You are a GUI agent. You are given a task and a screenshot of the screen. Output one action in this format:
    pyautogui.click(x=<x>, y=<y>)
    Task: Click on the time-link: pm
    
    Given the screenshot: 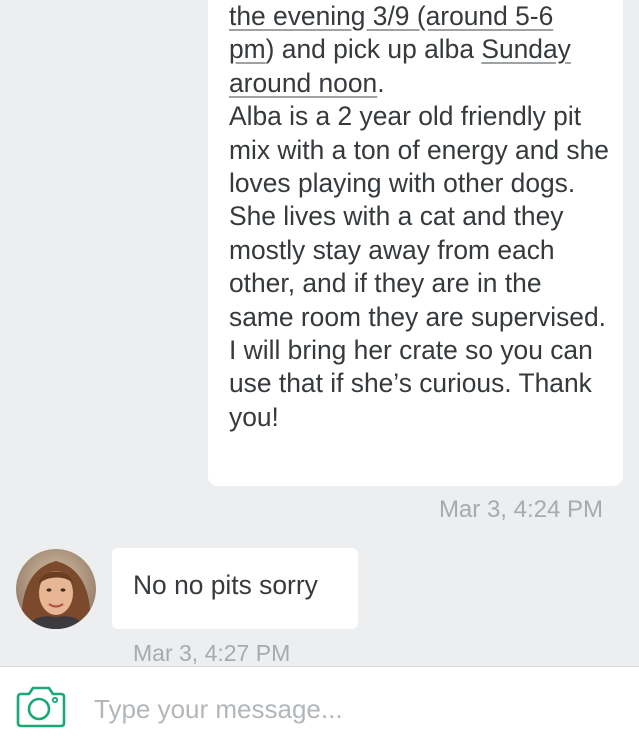 What is the action you would take?
    pyautogui.click(x=247, y=49)
    